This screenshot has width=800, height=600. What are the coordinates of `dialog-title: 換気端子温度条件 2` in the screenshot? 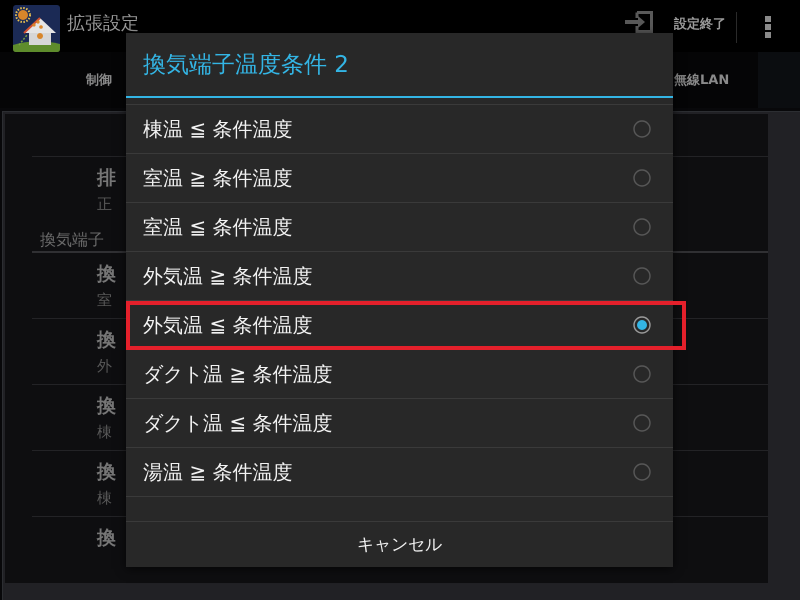 It's located at (246, 64).